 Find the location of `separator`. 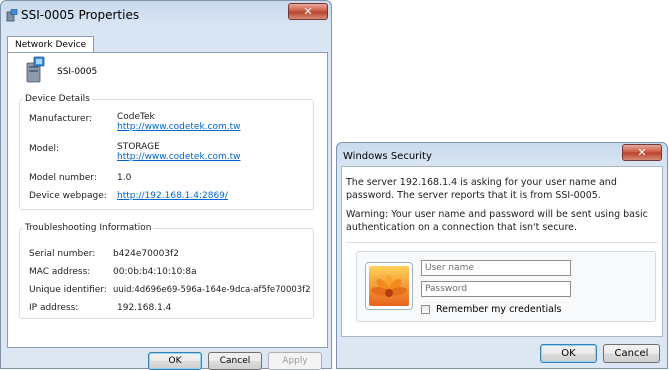

separator is located at coordinates (502, 242).